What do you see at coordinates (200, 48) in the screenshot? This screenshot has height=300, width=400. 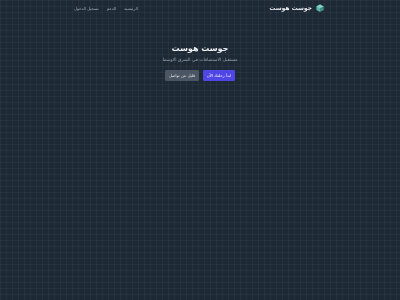 I see `hero-title: جوست هوست` at bounding box center [200, 48].